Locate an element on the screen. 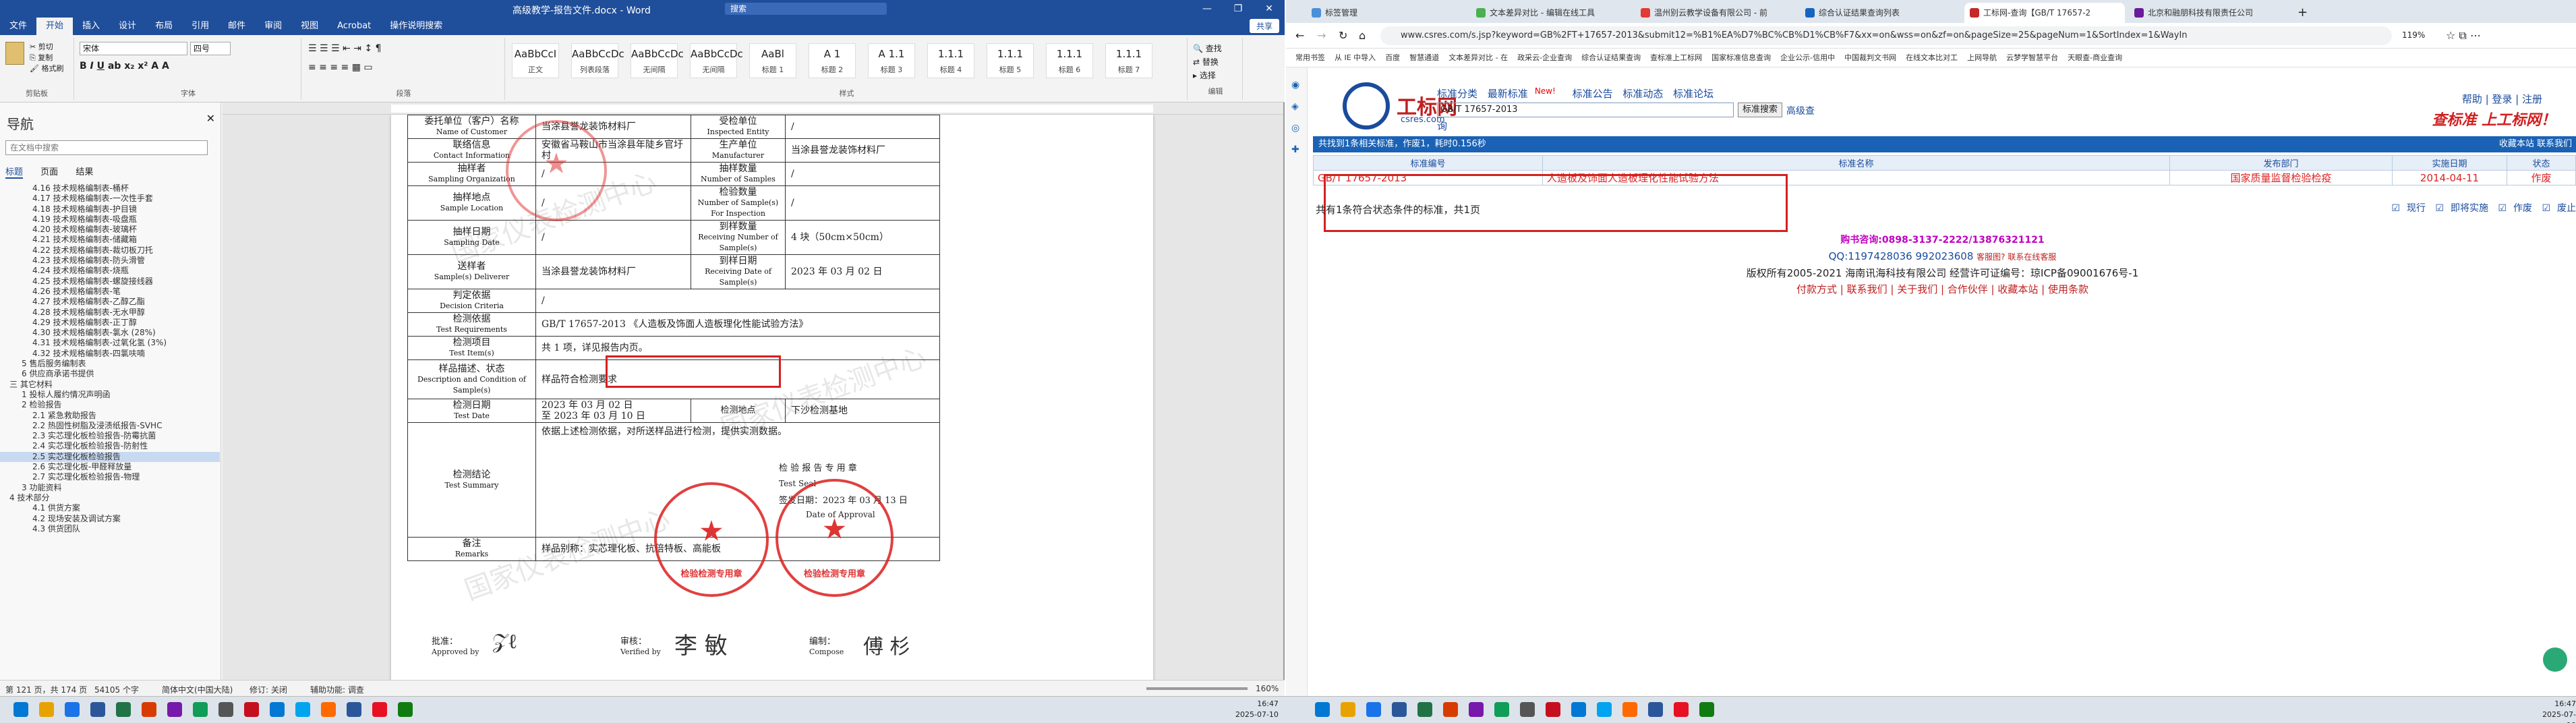  bookmark-item: 综合认证结果查询 is located at coordinates (1611, 58).